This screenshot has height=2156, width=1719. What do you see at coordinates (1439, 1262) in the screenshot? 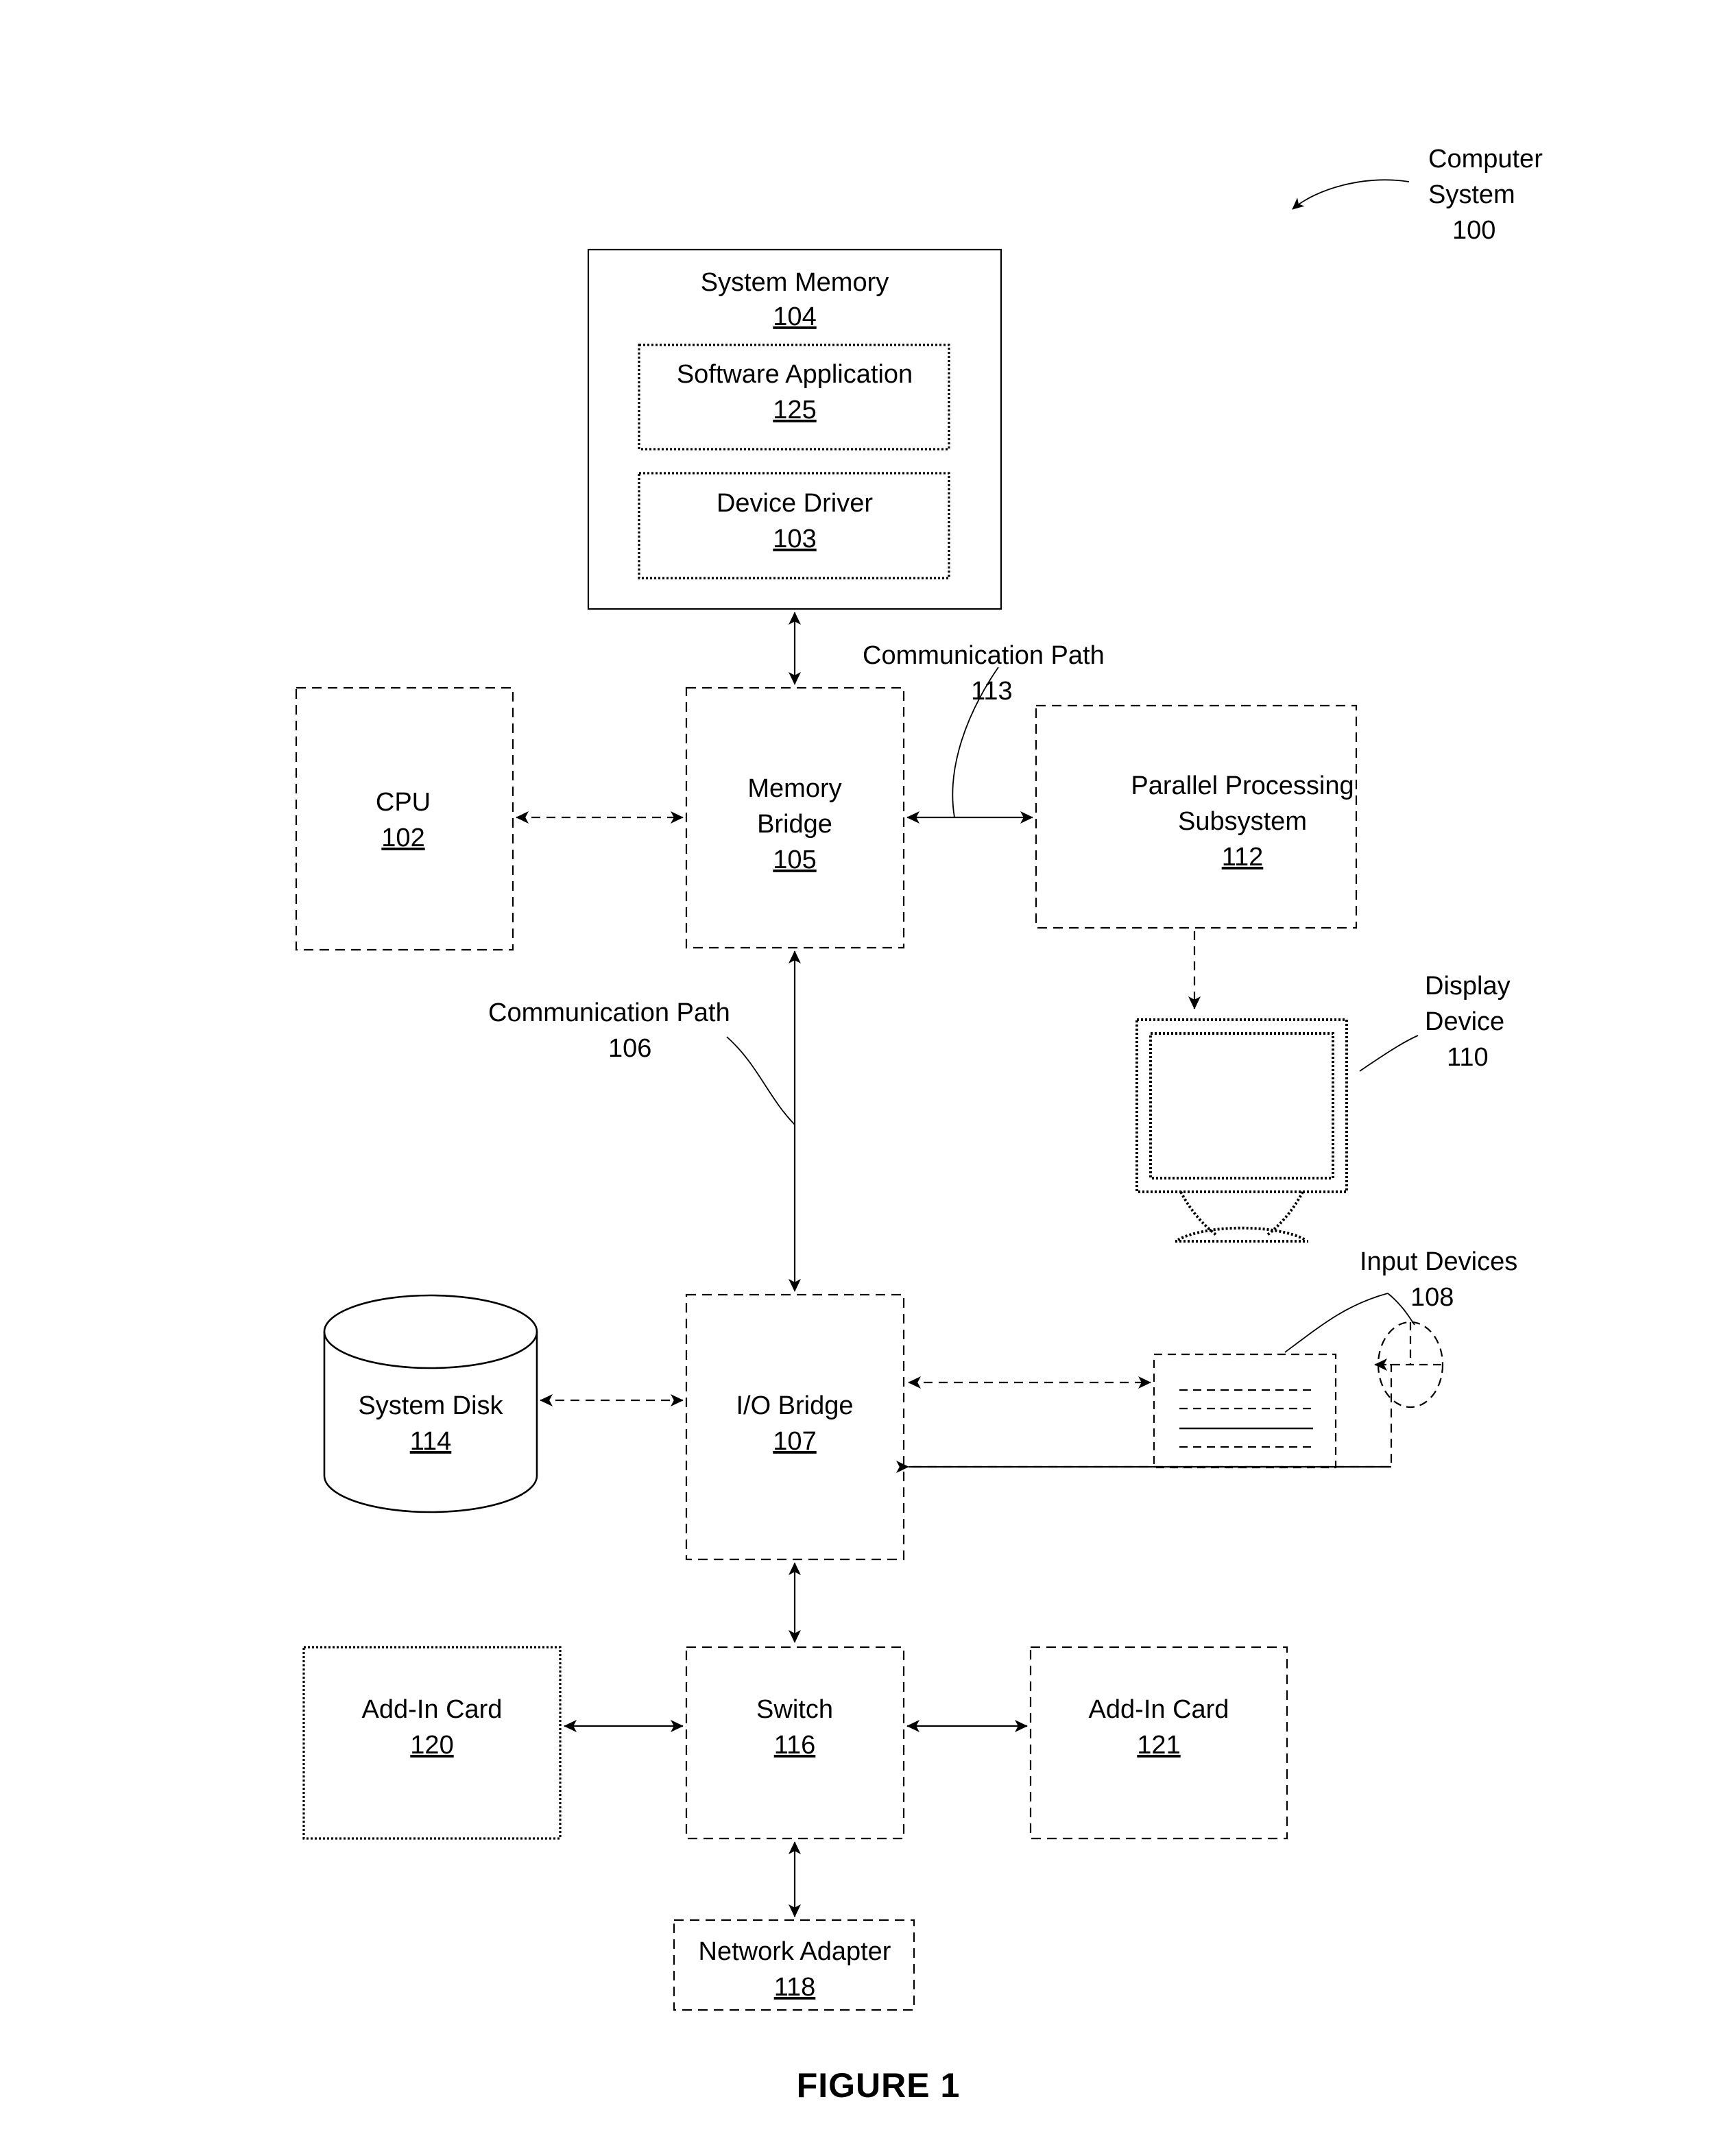
I see `input-devices-callout-label: Input Devices` at bounding box center [1439, 1262].